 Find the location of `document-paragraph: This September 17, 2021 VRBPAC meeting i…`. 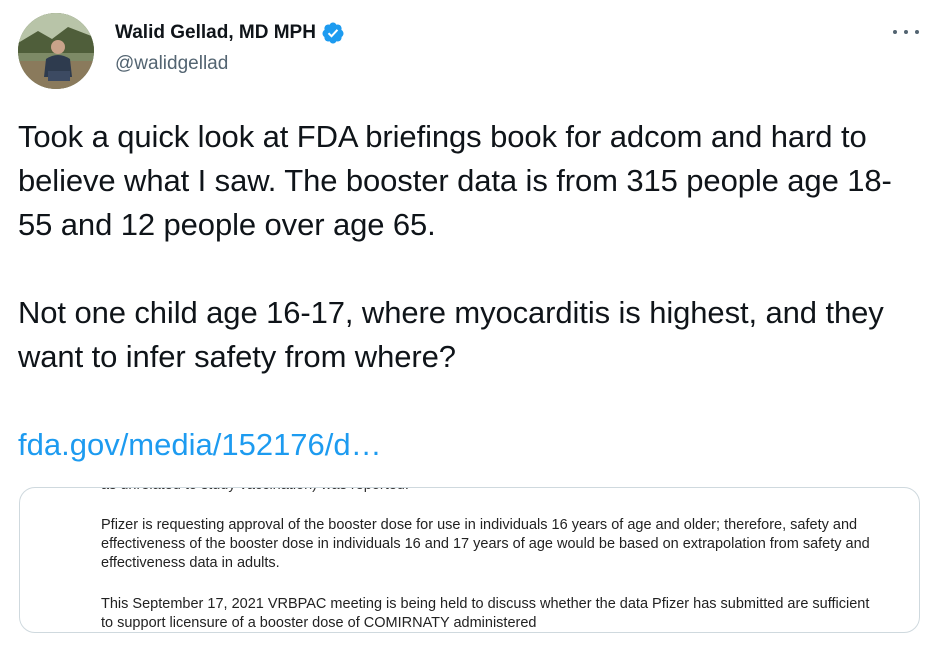

document-paragraph: This September 17, 2021 VRBPAC meeting i… is located at coordinates (485, 613).